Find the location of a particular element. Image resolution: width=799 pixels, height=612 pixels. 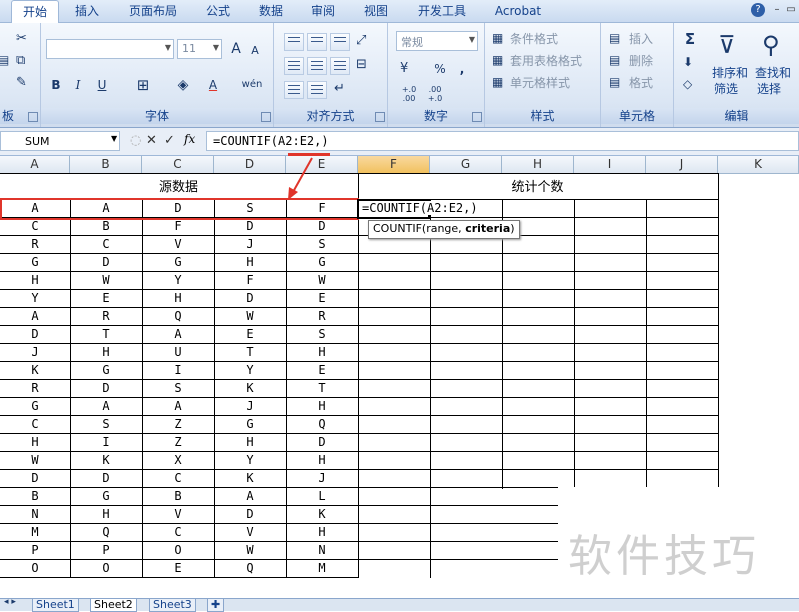

cell-styles-button: 单元格样式 is located at coordinates (540, 83).